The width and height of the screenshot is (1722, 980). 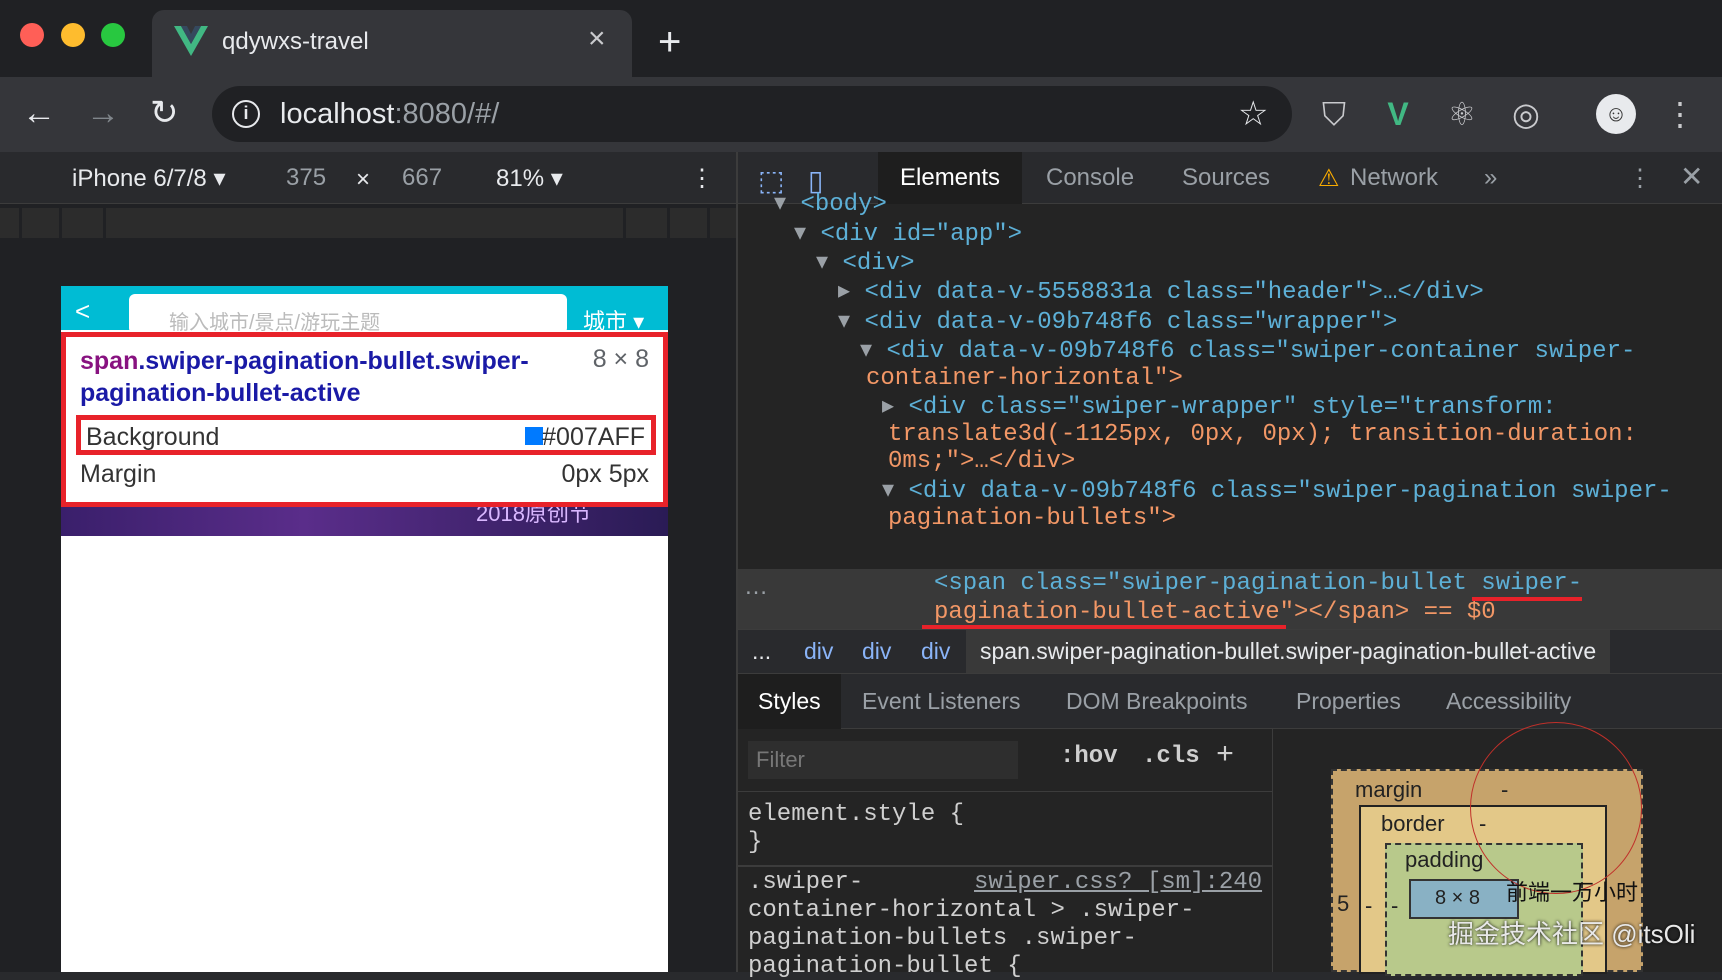 I want to click on shield-extension-icon: ⛉, so click(x=1334, y=114).